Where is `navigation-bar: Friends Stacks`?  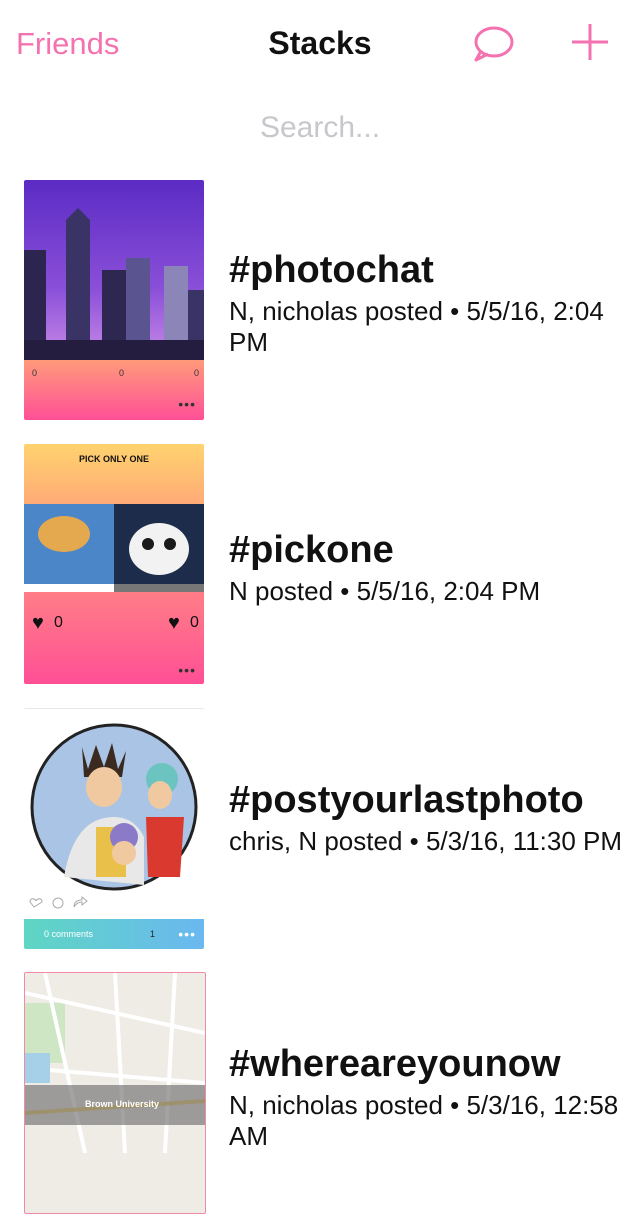 navigation-bar: Friends Stacks is located at coordinates (320, 45).